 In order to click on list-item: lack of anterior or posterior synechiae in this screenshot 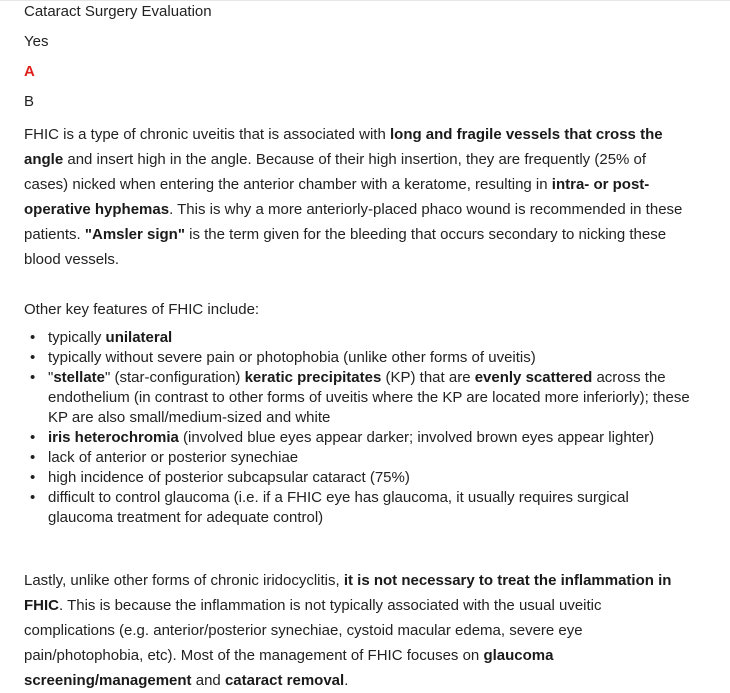, I will do `click(359, 458)`.